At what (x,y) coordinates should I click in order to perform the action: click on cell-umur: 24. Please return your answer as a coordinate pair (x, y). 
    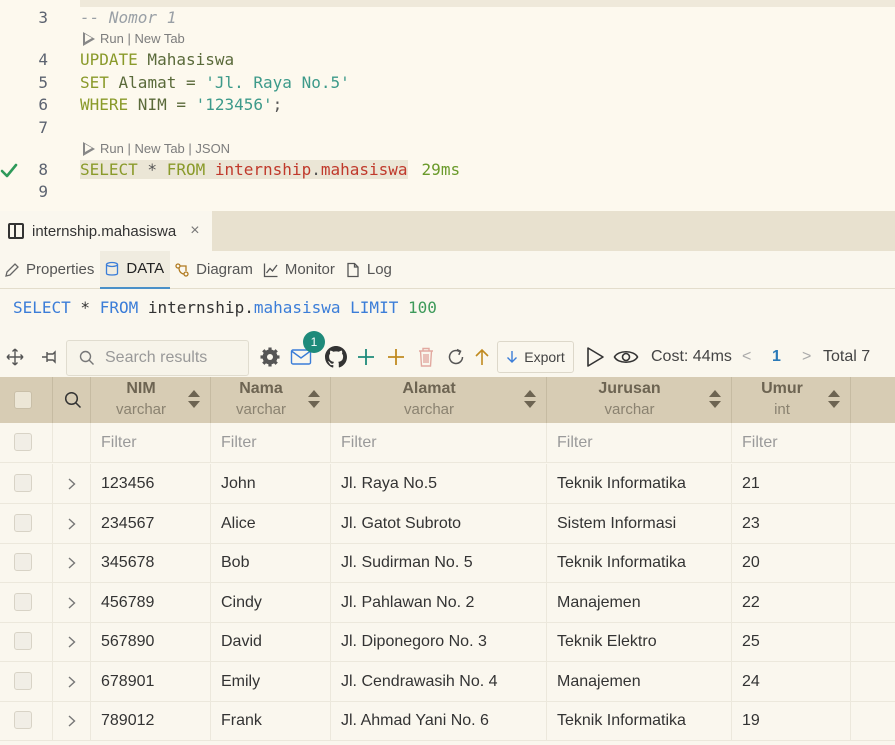
    Looking at the image, I should click on (791, 681).